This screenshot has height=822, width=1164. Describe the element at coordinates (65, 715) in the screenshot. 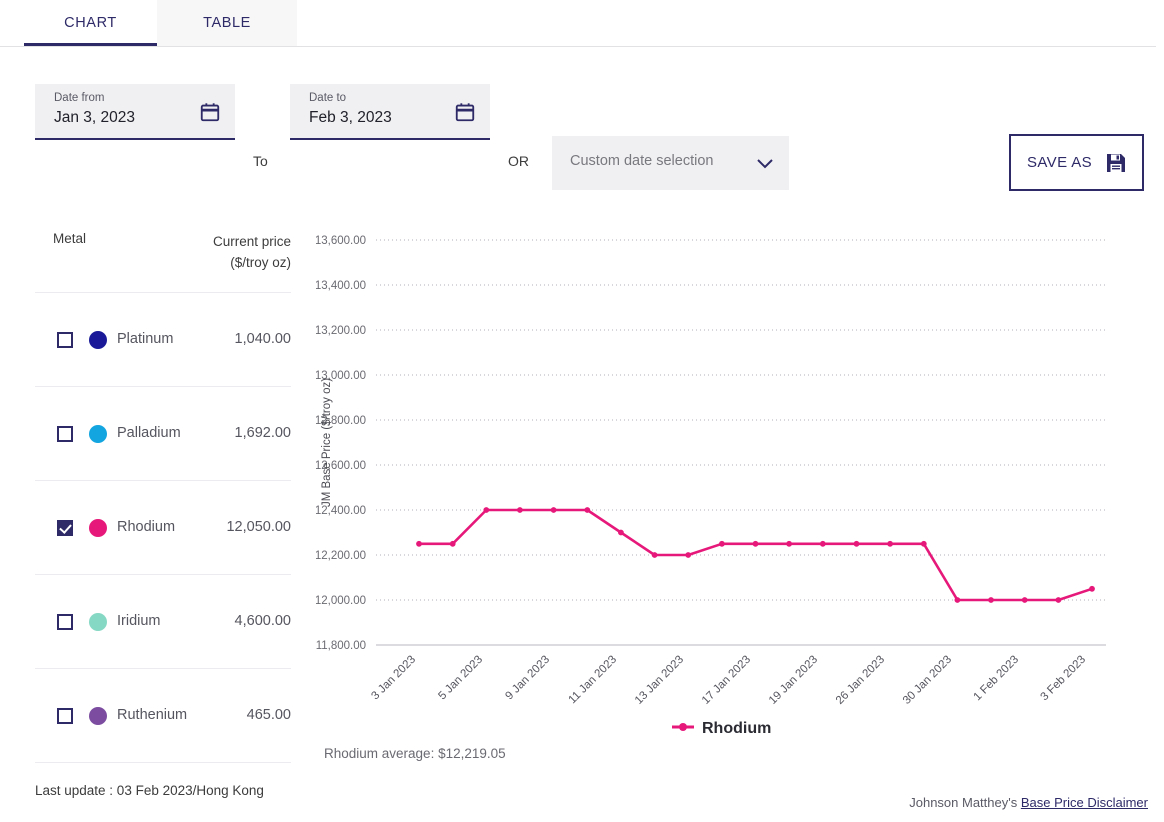

I see `metal-checkbox-ruthenium` at that location.